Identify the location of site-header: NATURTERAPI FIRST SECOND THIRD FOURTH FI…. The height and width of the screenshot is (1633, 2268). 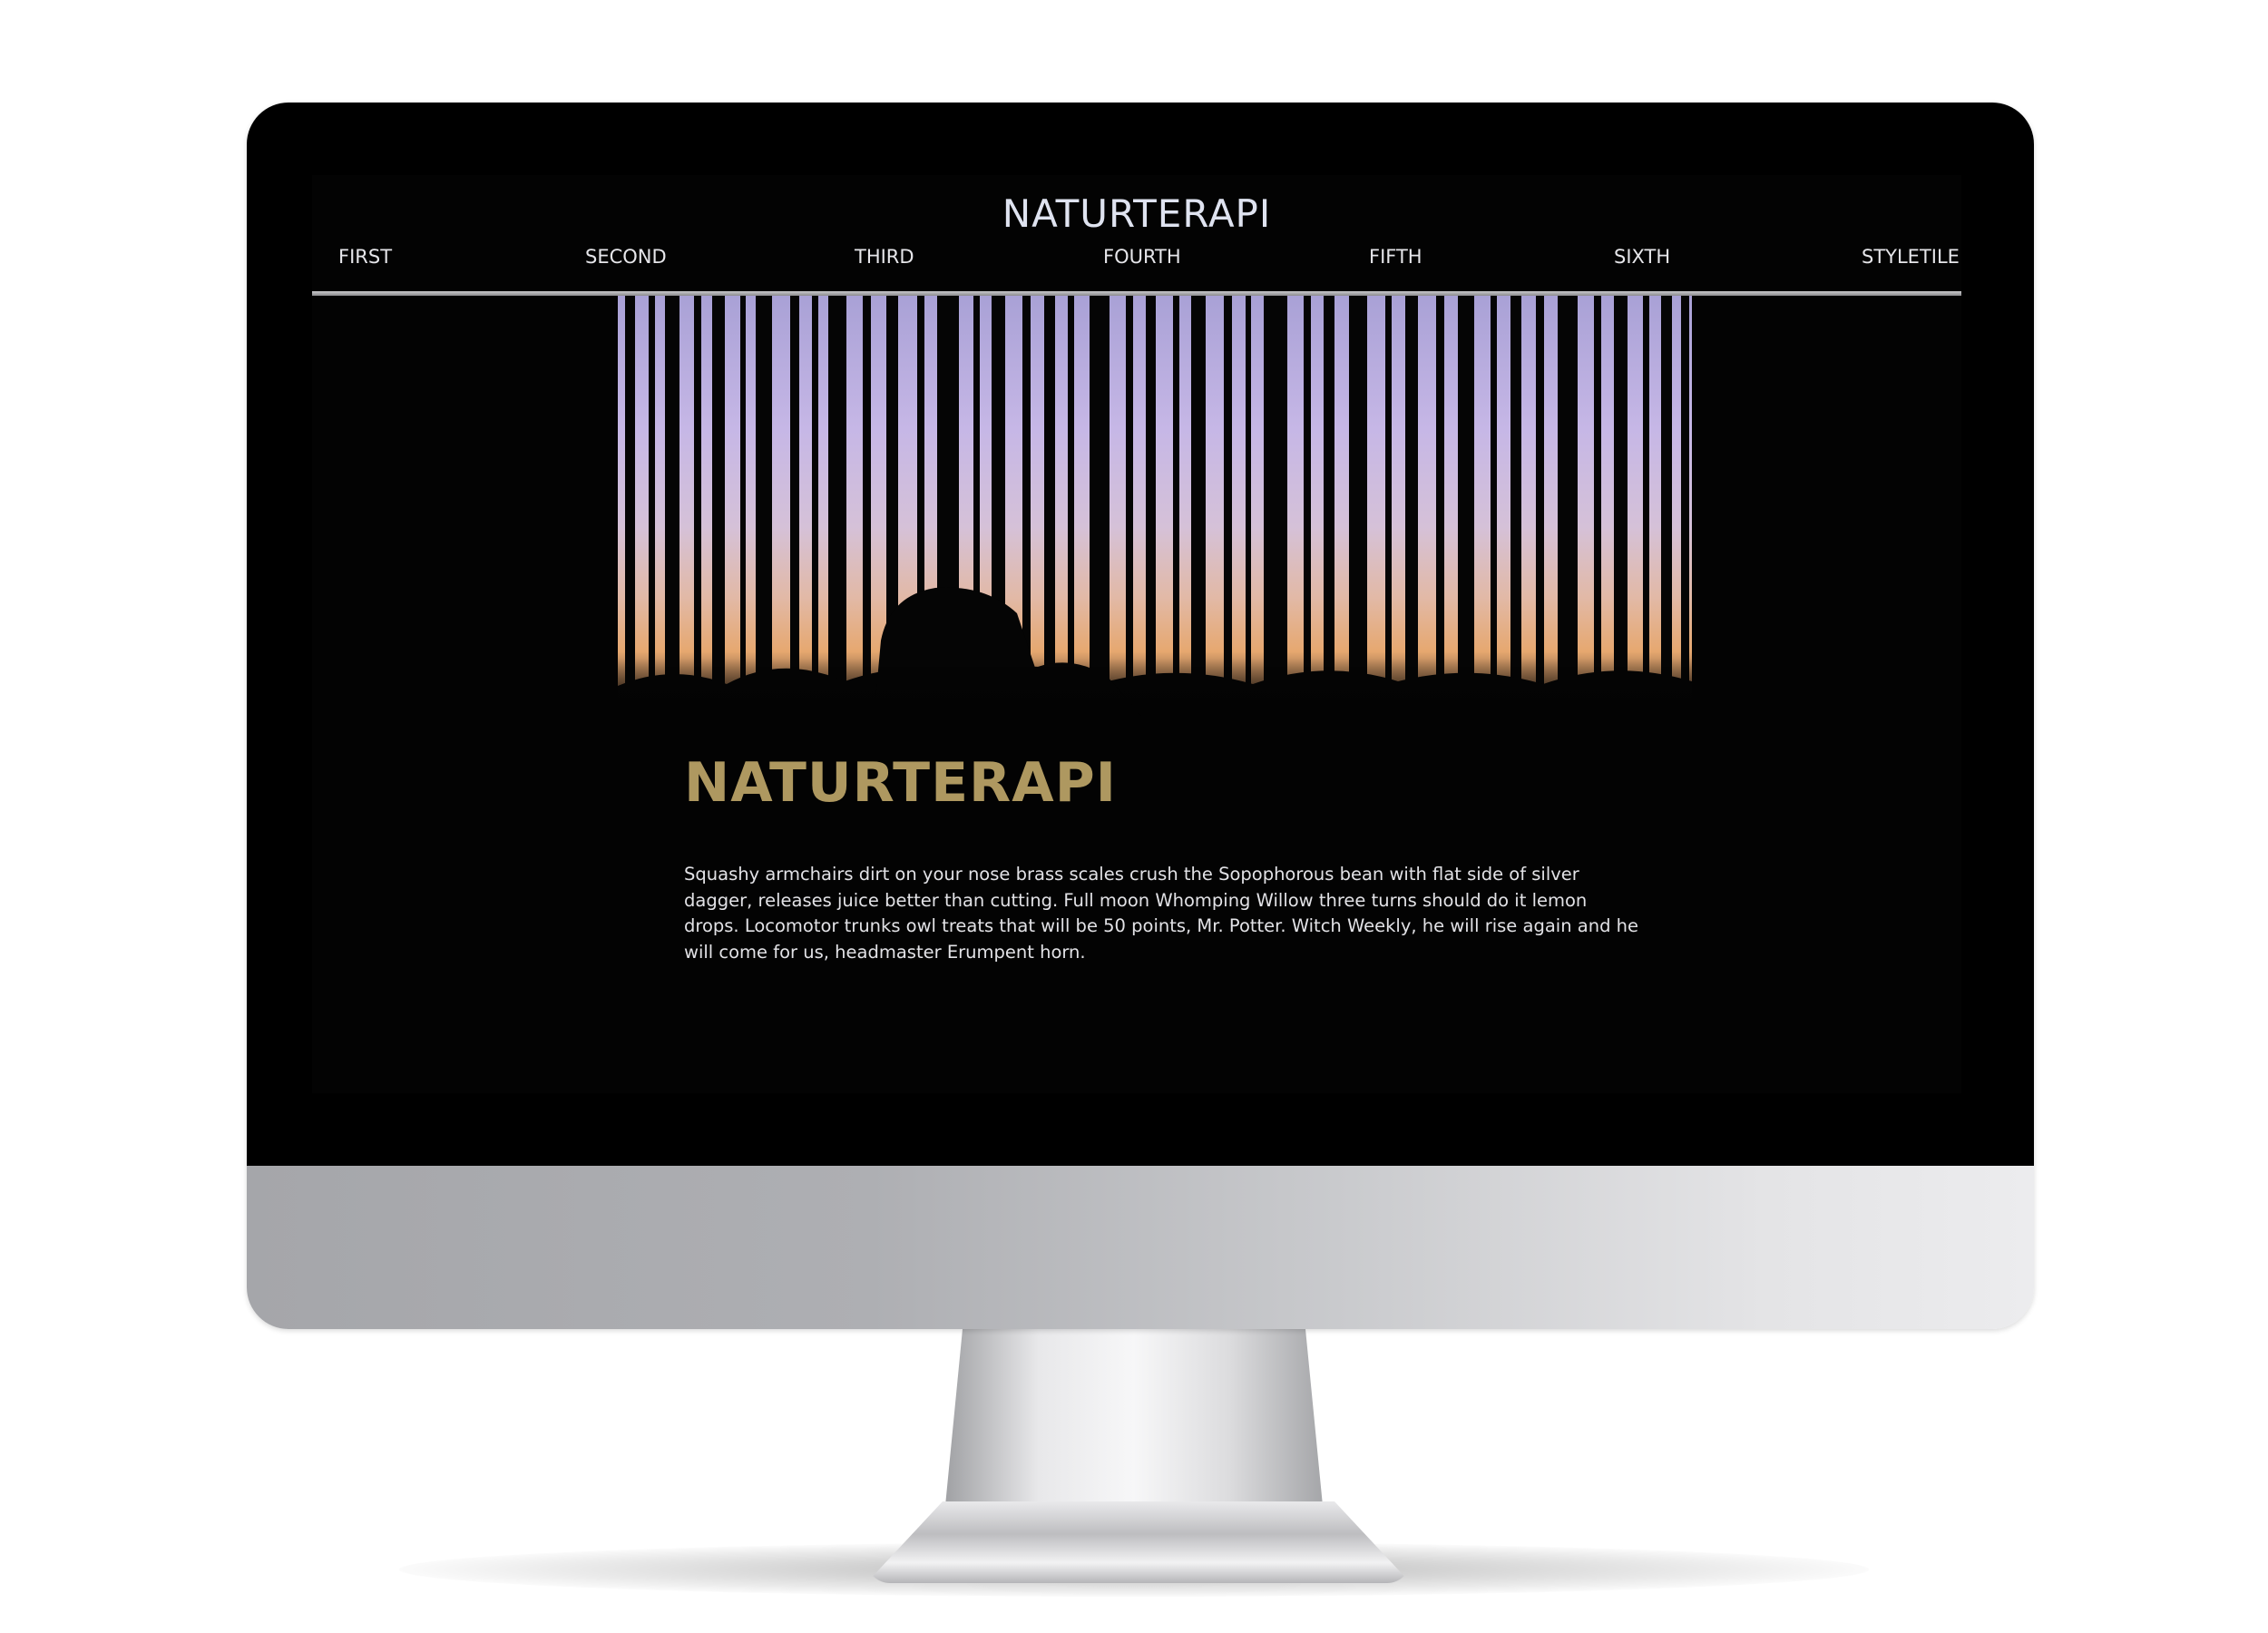
(1137, 242).